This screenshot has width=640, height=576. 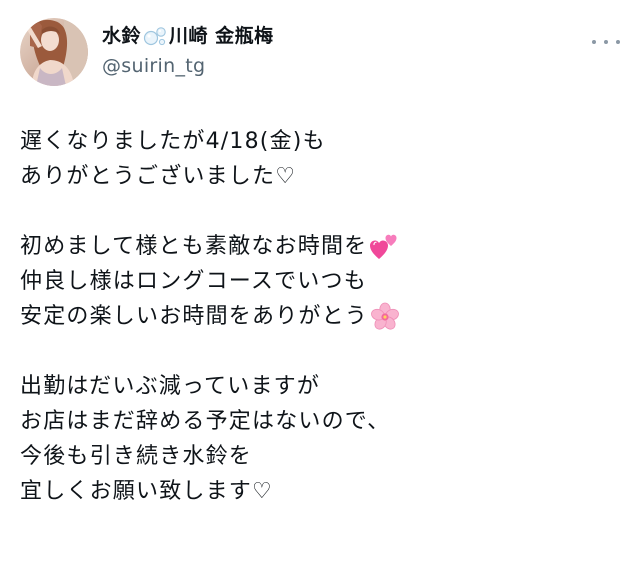 What do you see at coordinates (173, 141) in the screenshot?
I see `tweet-line-text: 遅くなりましたが4/18(金)も` at bounding box center [173, 141].